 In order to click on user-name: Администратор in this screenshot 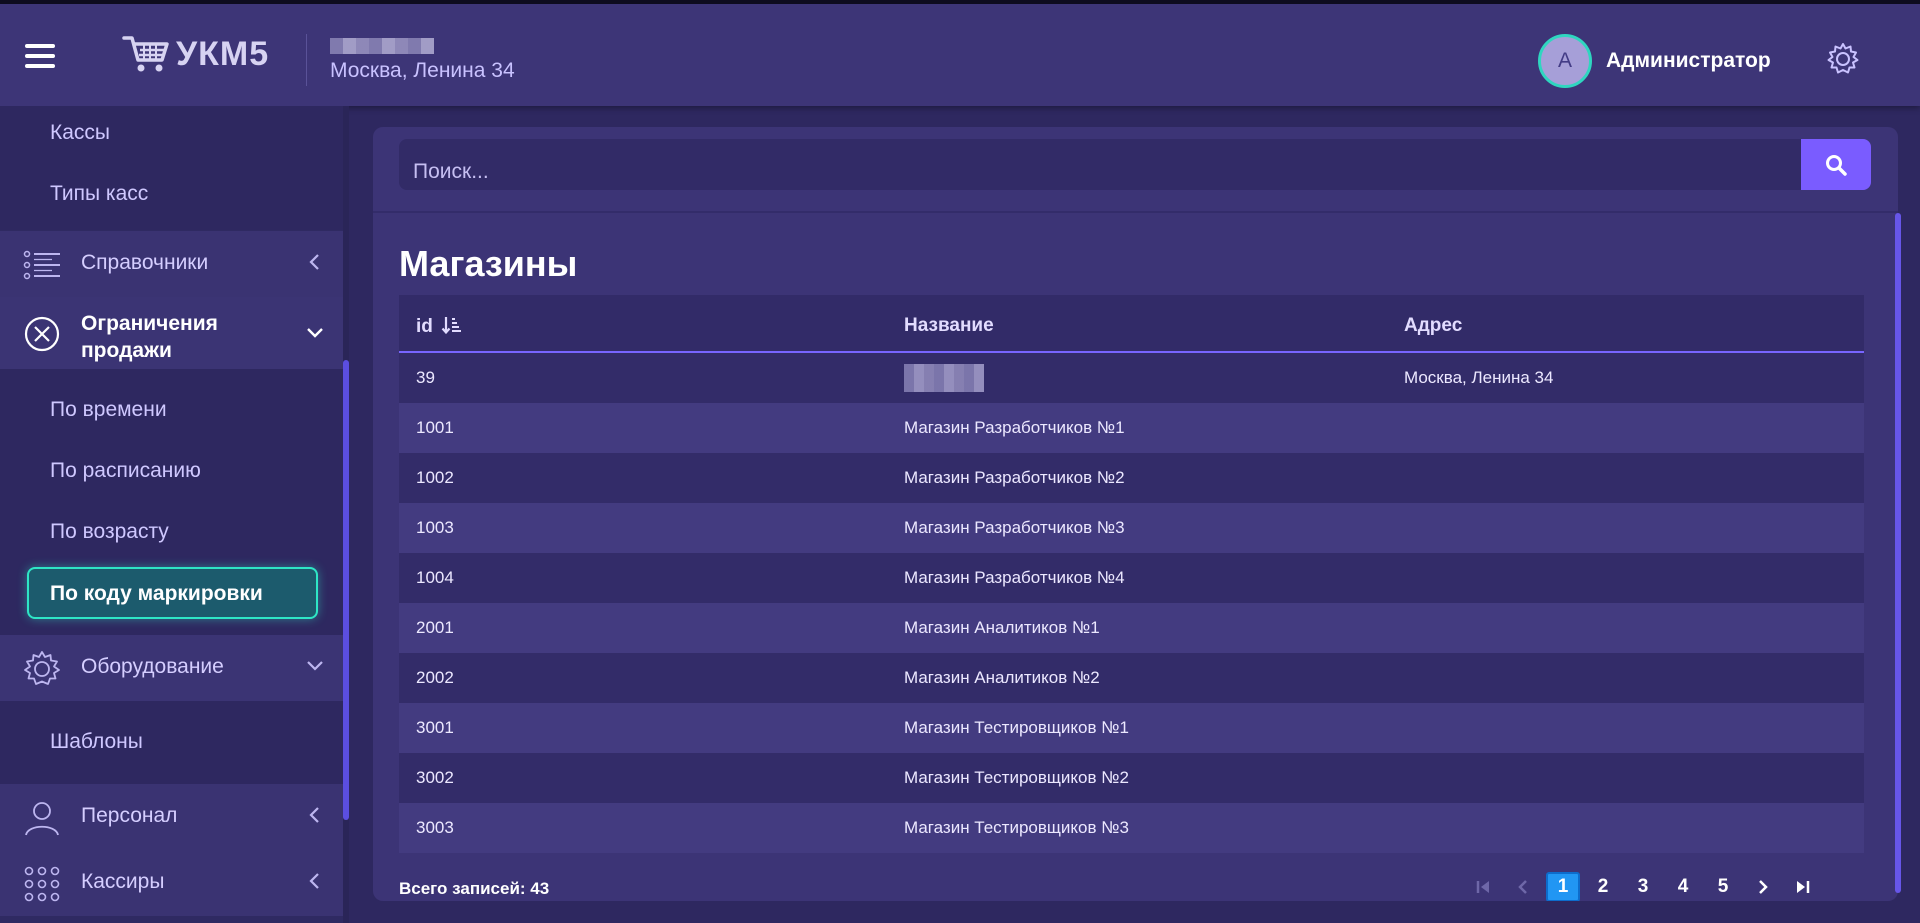, I will do `click(1688, 60)`.